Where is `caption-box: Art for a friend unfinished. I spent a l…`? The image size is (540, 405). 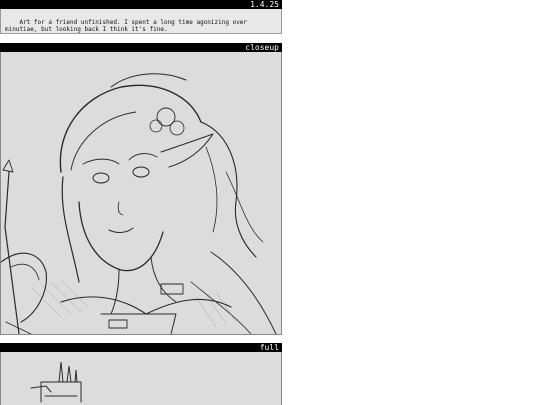 caption-box: Art for a friend unfinished. I spent a l… is located at coordinates (141, 21).